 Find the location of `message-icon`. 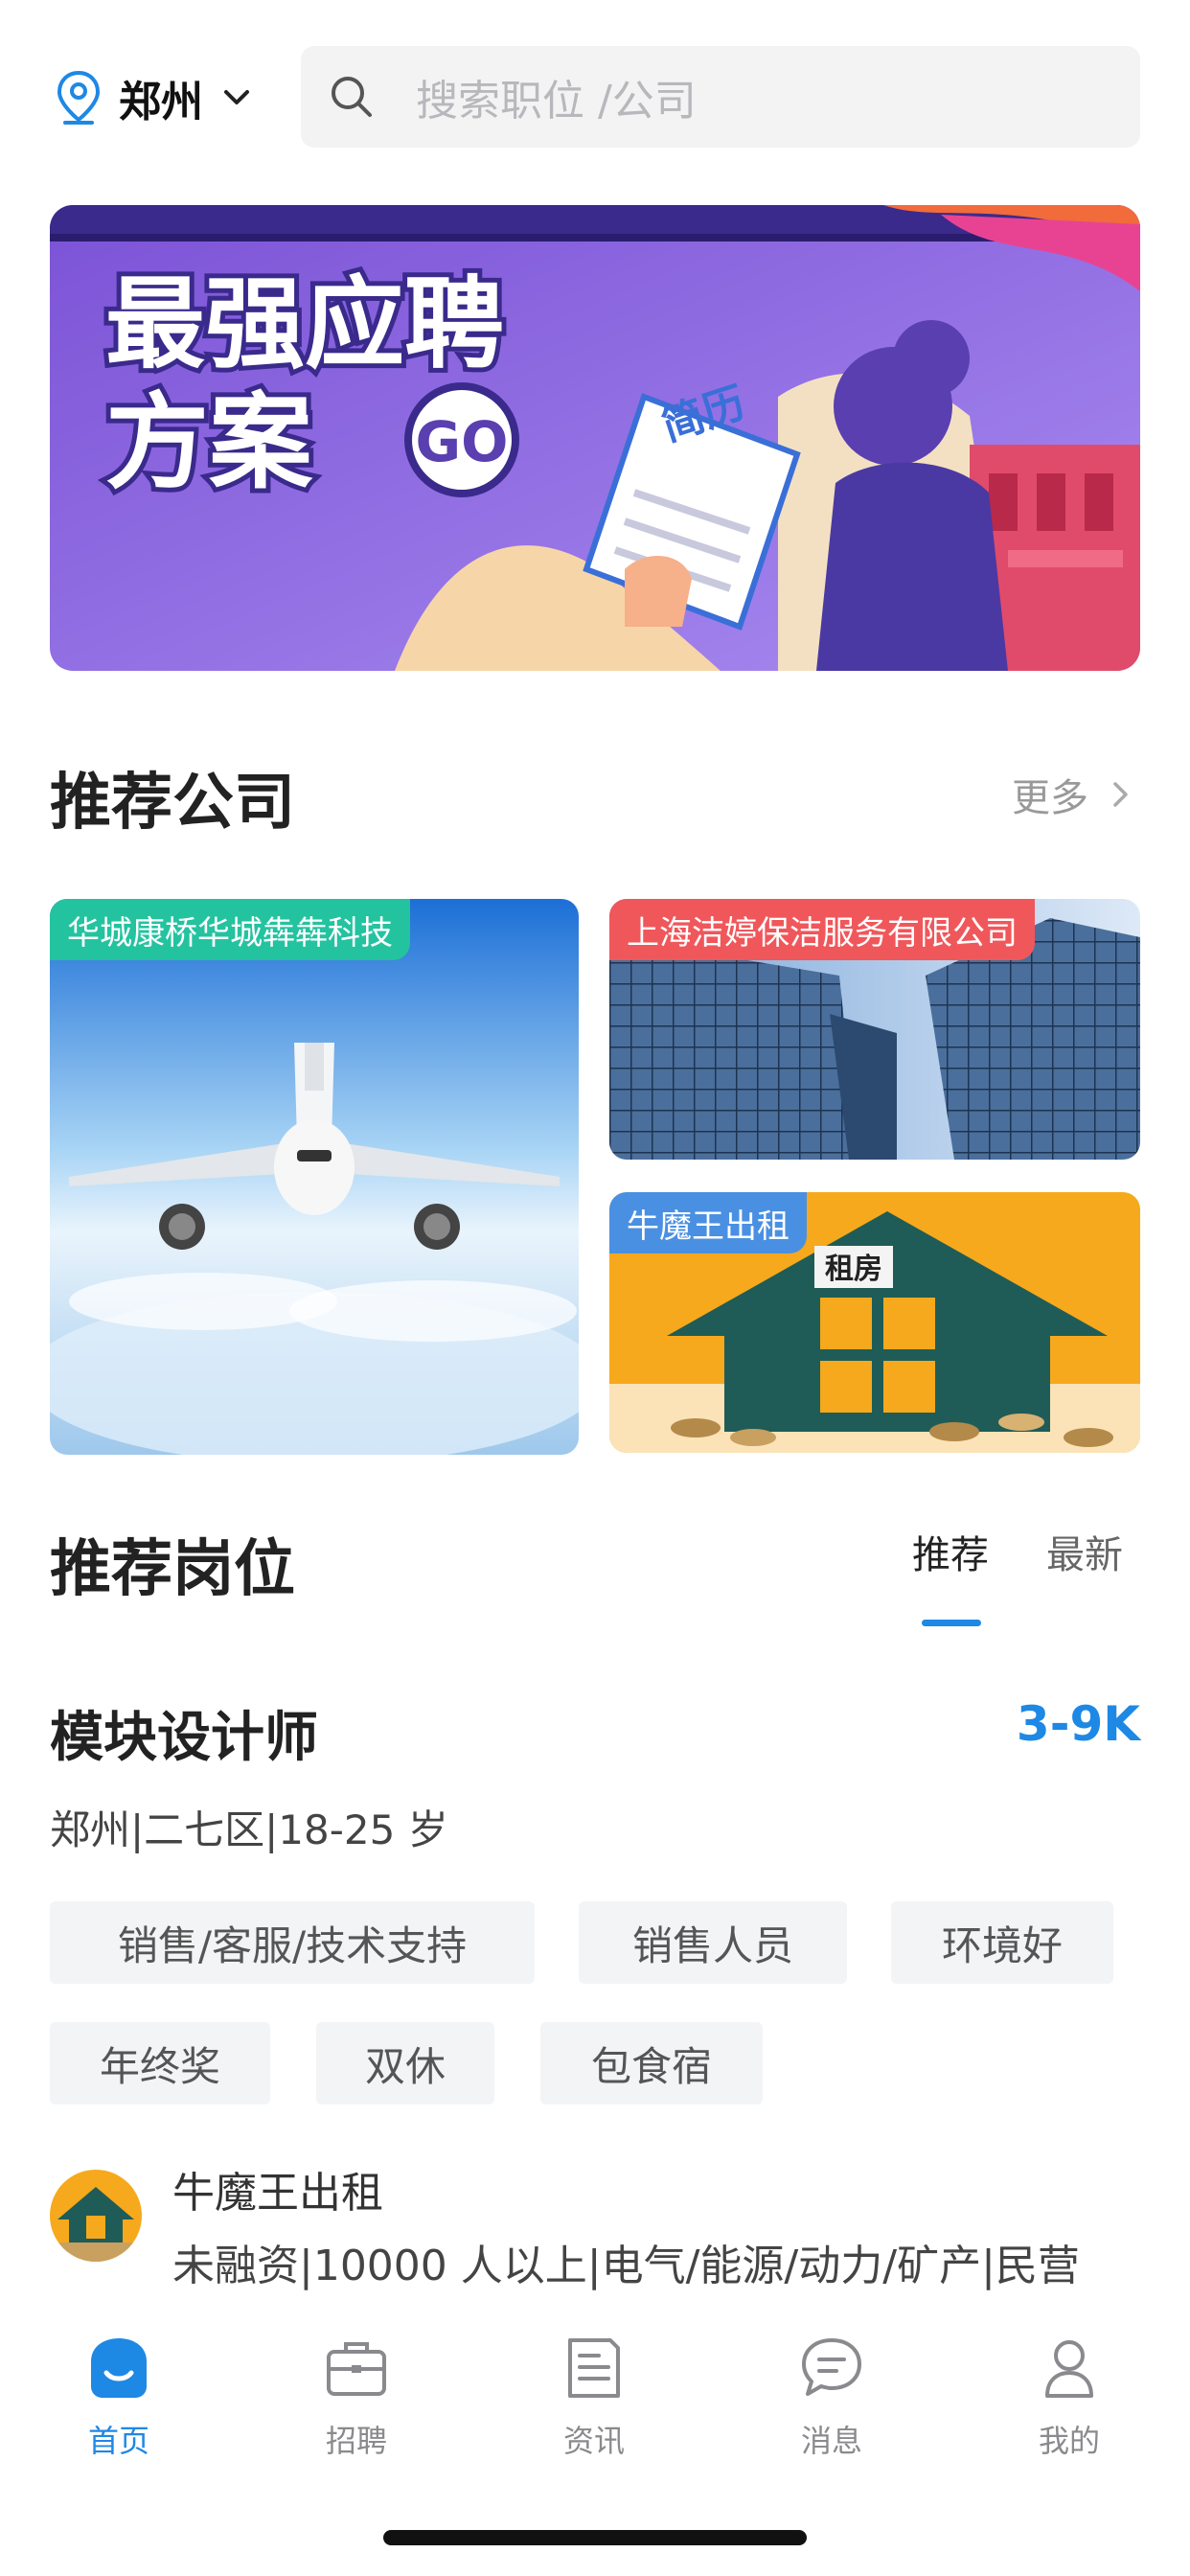

message-icon is located at coordinates (832, 2367).